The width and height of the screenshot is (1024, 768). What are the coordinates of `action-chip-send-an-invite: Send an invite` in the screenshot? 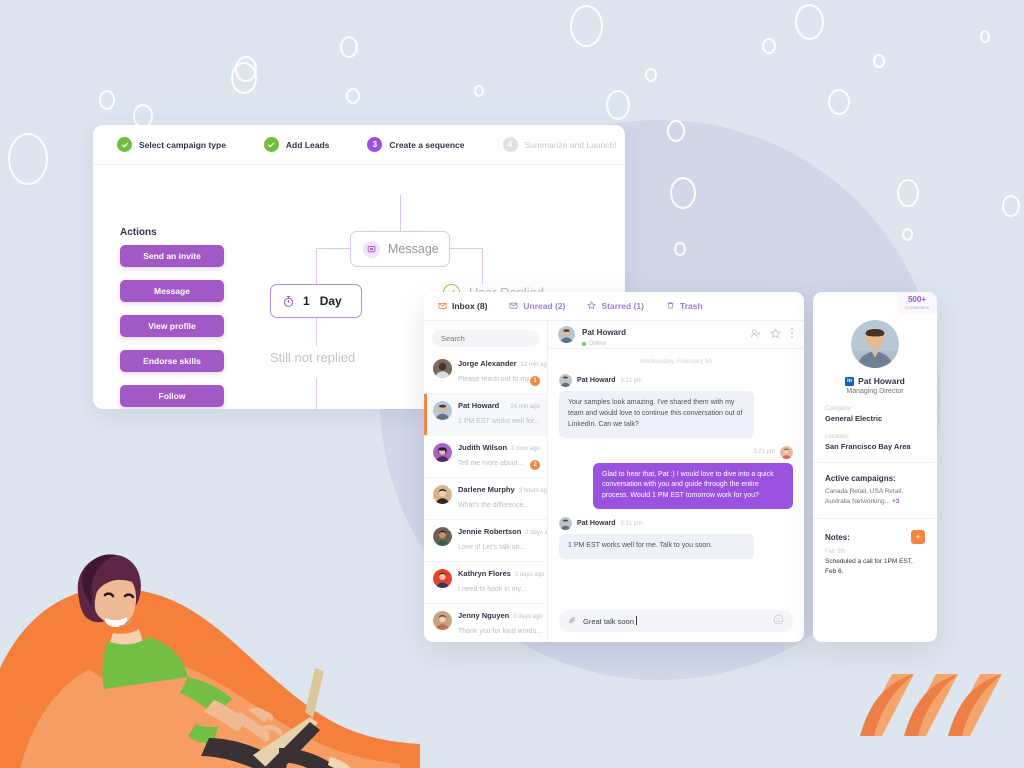 It's located at (172, 256).